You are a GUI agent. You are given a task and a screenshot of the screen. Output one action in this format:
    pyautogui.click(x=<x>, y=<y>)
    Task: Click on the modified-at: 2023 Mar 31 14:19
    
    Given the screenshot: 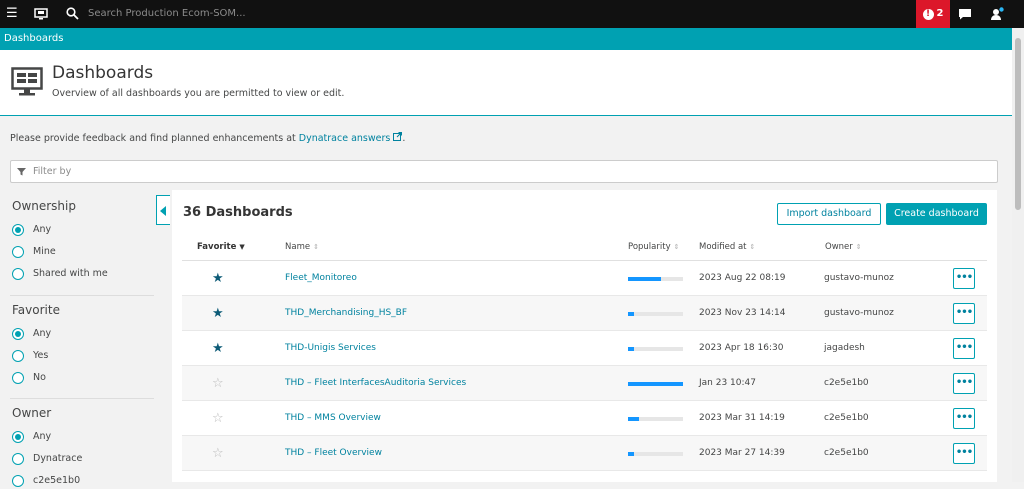 What is the action you would take?
    pyautogui.click(x=742, y=418)
    